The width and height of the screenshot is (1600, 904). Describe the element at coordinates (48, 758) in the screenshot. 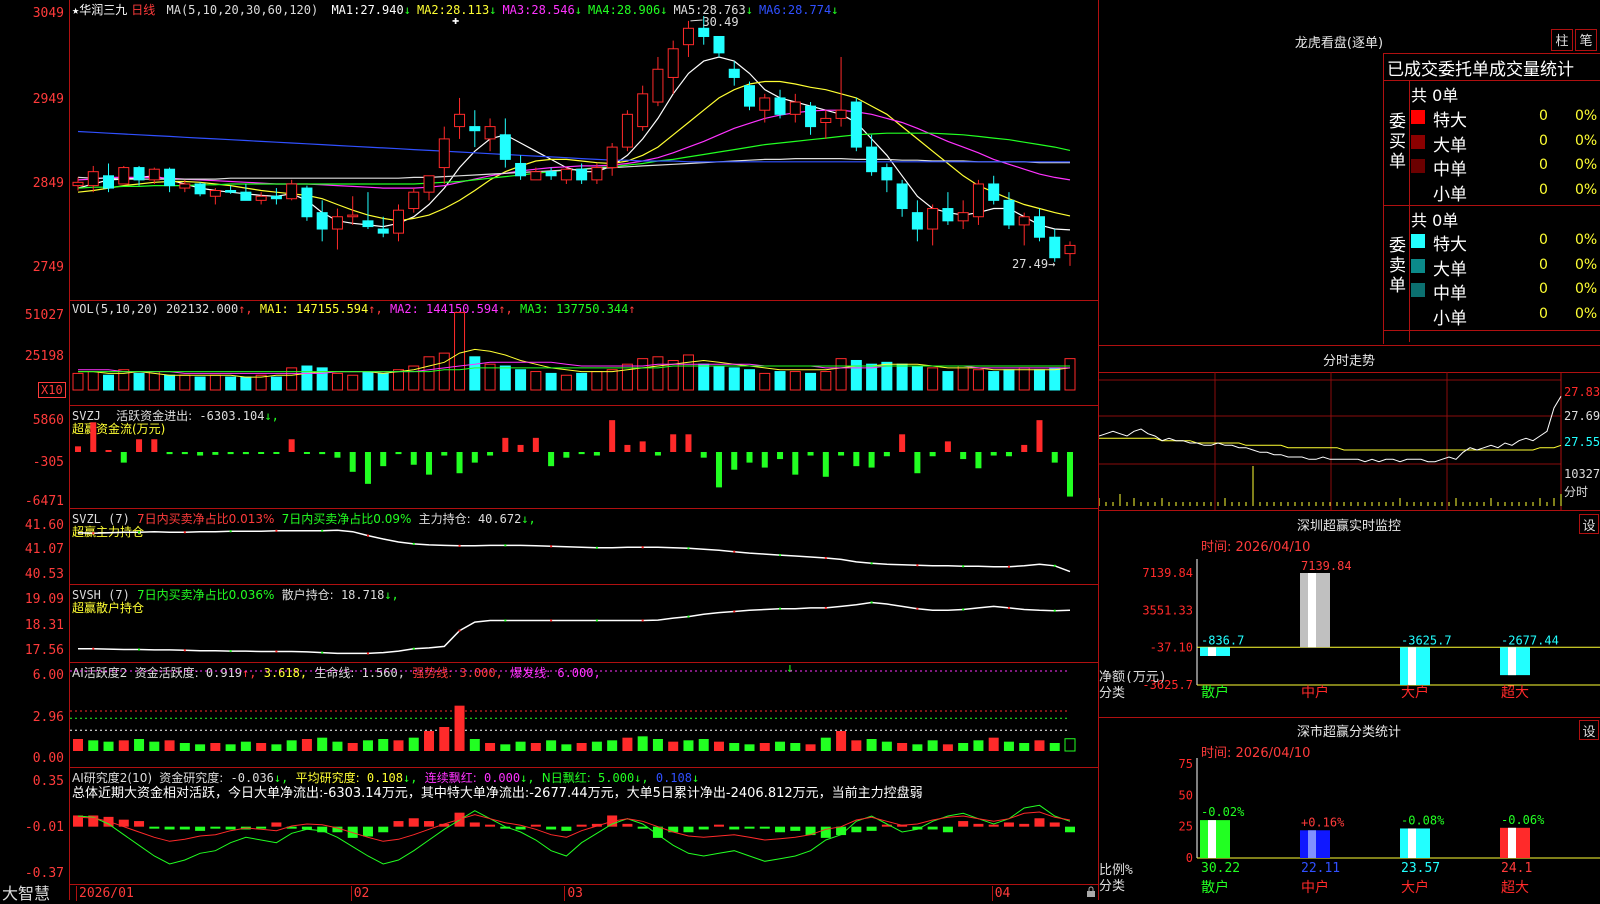

I see `ai1-tick-3: 0.00` at that location.